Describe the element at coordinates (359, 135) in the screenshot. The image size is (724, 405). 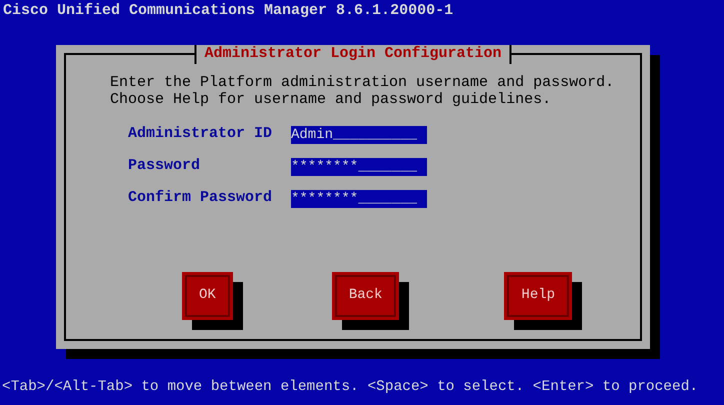
I see `input-field: Admin__________` at that location.